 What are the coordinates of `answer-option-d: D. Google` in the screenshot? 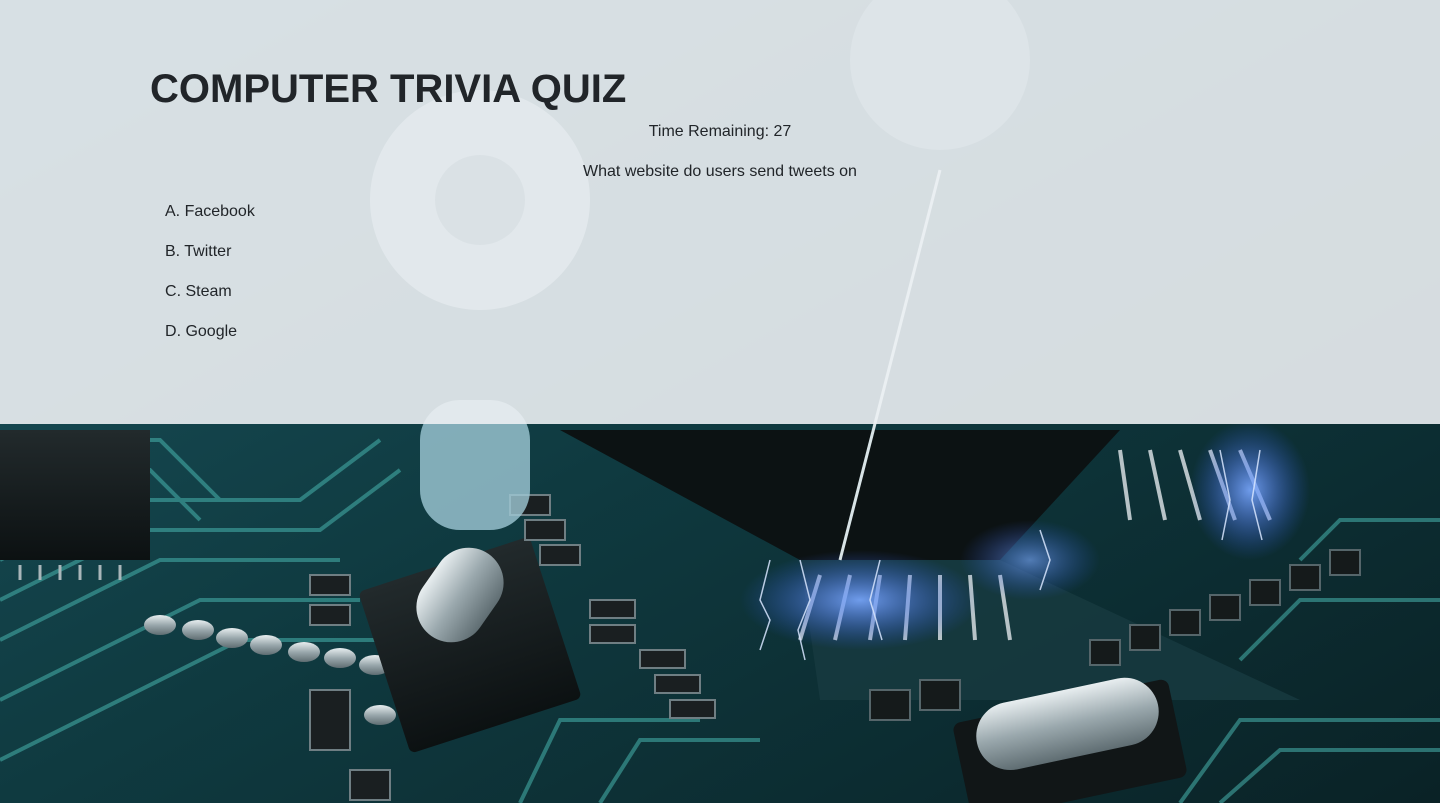 It's located at (210, 342).